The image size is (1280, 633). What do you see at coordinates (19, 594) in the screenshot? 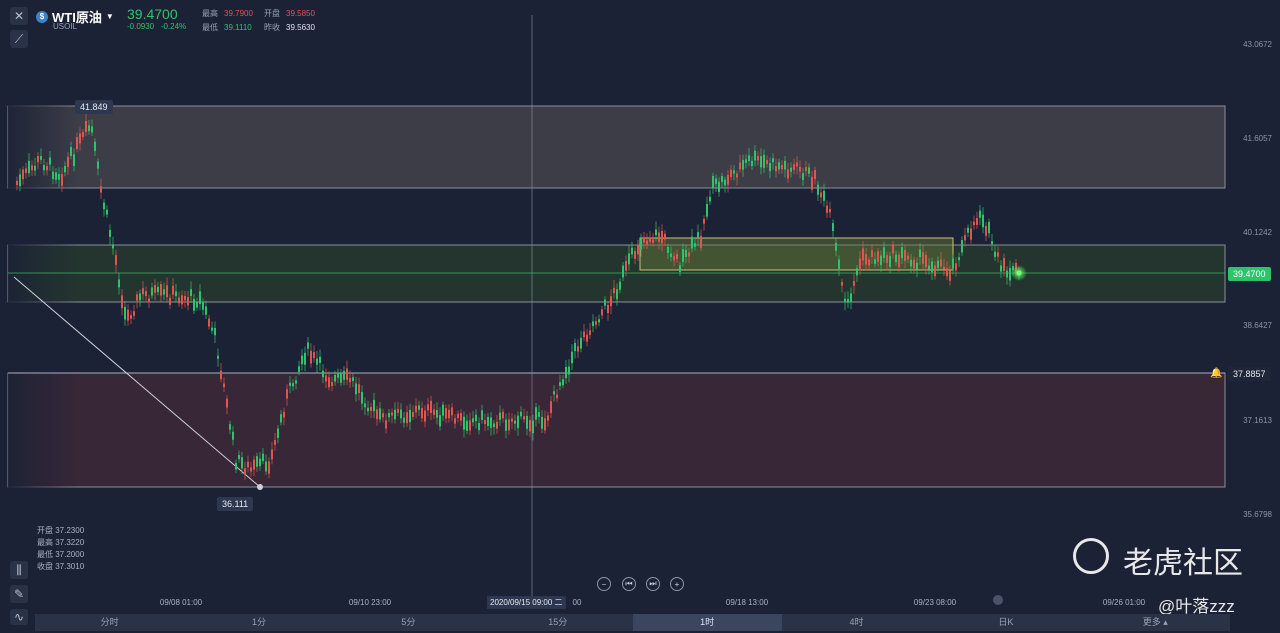
I see `pen-icon: ✎` at bounding box center [19, 594].